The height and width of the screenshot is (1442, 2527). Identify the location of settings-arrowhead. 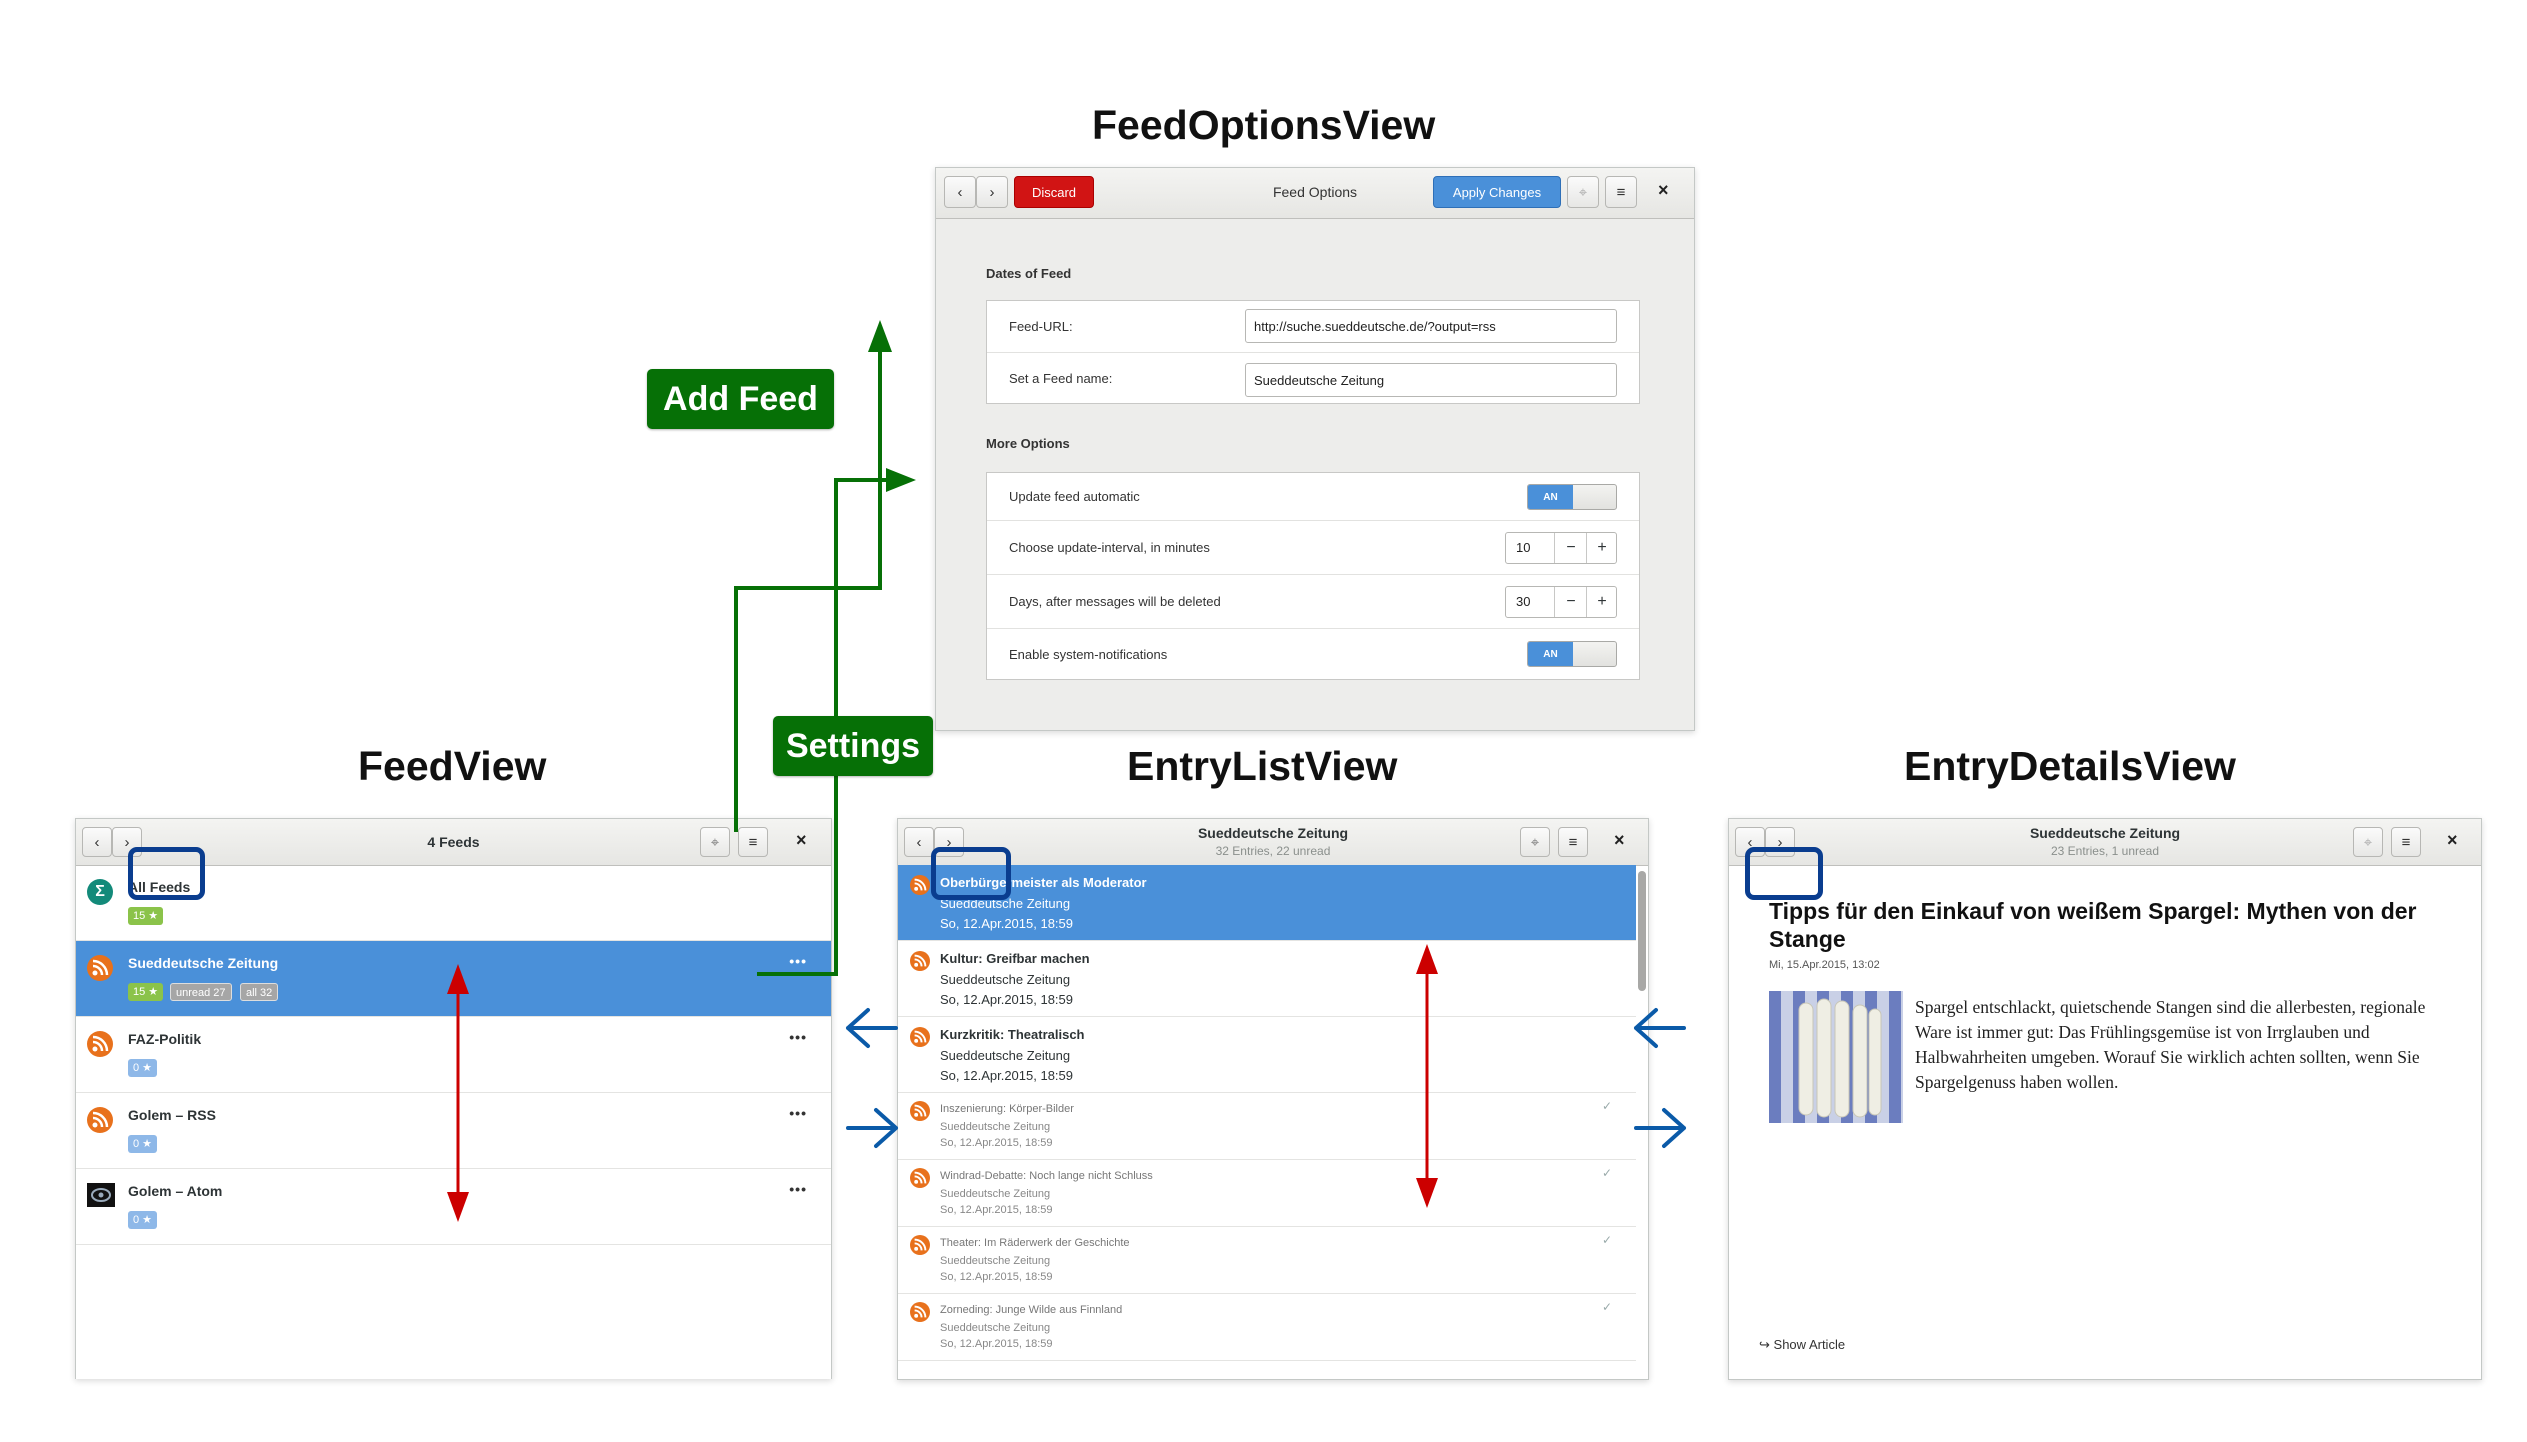
(901, 480).